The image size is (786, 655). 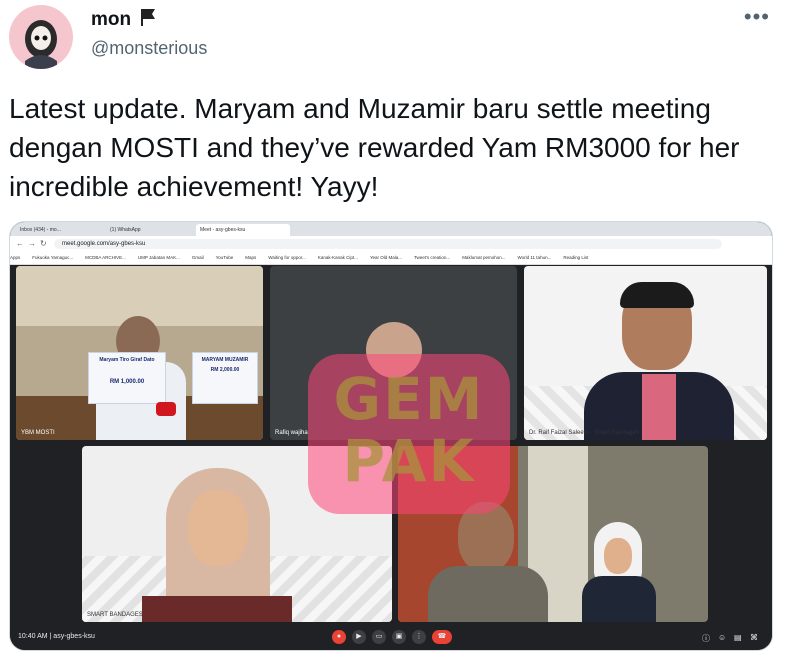 What do you see at coordinates (148, 20) in the screenshot?
I see `flag-icon` at bounding box center [148, 20].